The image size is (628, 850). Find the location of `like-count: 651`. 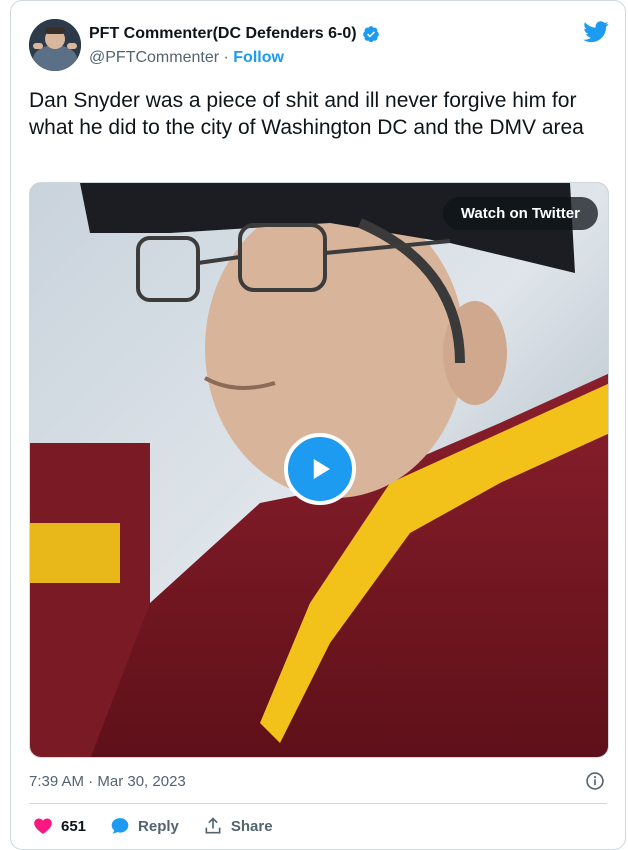

like-count: 651 is located at coordinates (74, 826).